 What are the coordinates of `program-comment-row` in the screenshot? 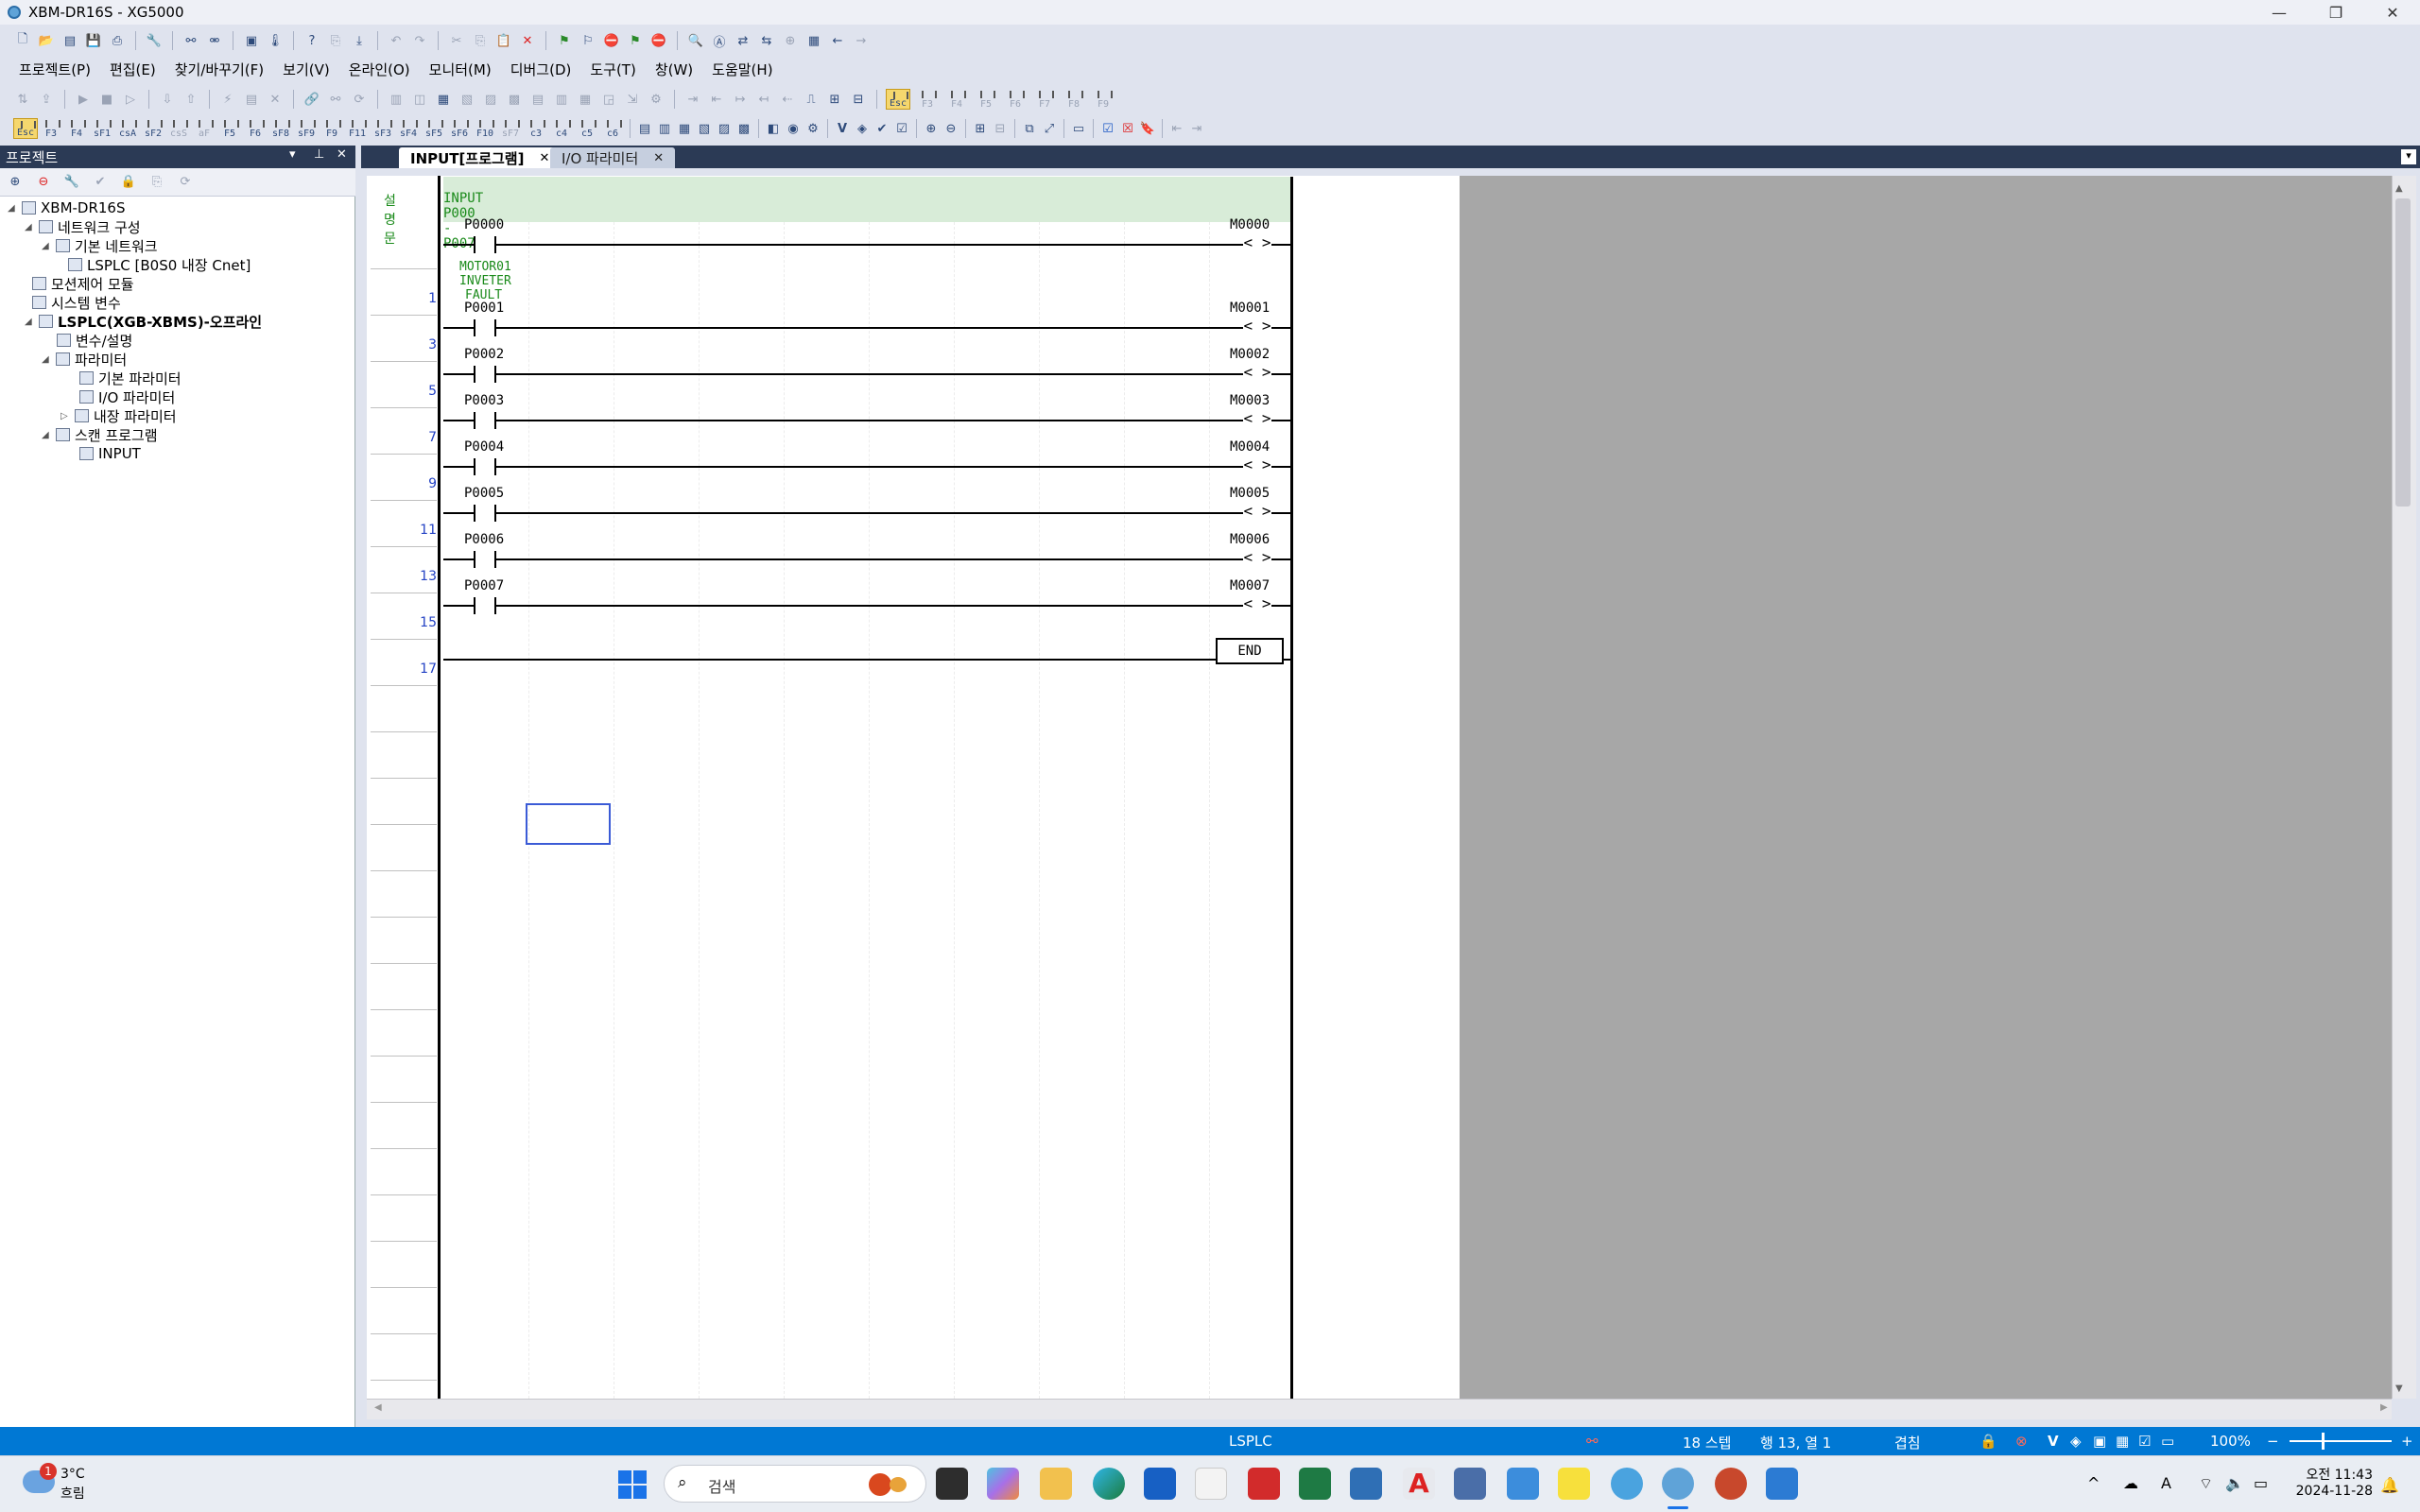 It's located at (866, 199).